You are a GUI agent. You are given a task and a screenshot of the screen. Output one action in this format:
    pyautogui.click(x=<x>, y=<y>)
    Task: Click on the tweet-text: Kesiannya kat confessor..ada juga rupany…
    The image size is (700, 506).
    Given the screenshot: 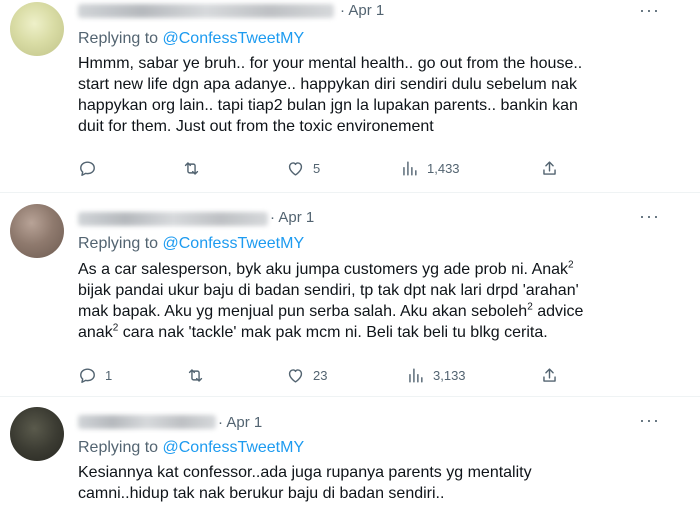 What is the action you would take?
    pyautogui.click(x=305, y=483)
    